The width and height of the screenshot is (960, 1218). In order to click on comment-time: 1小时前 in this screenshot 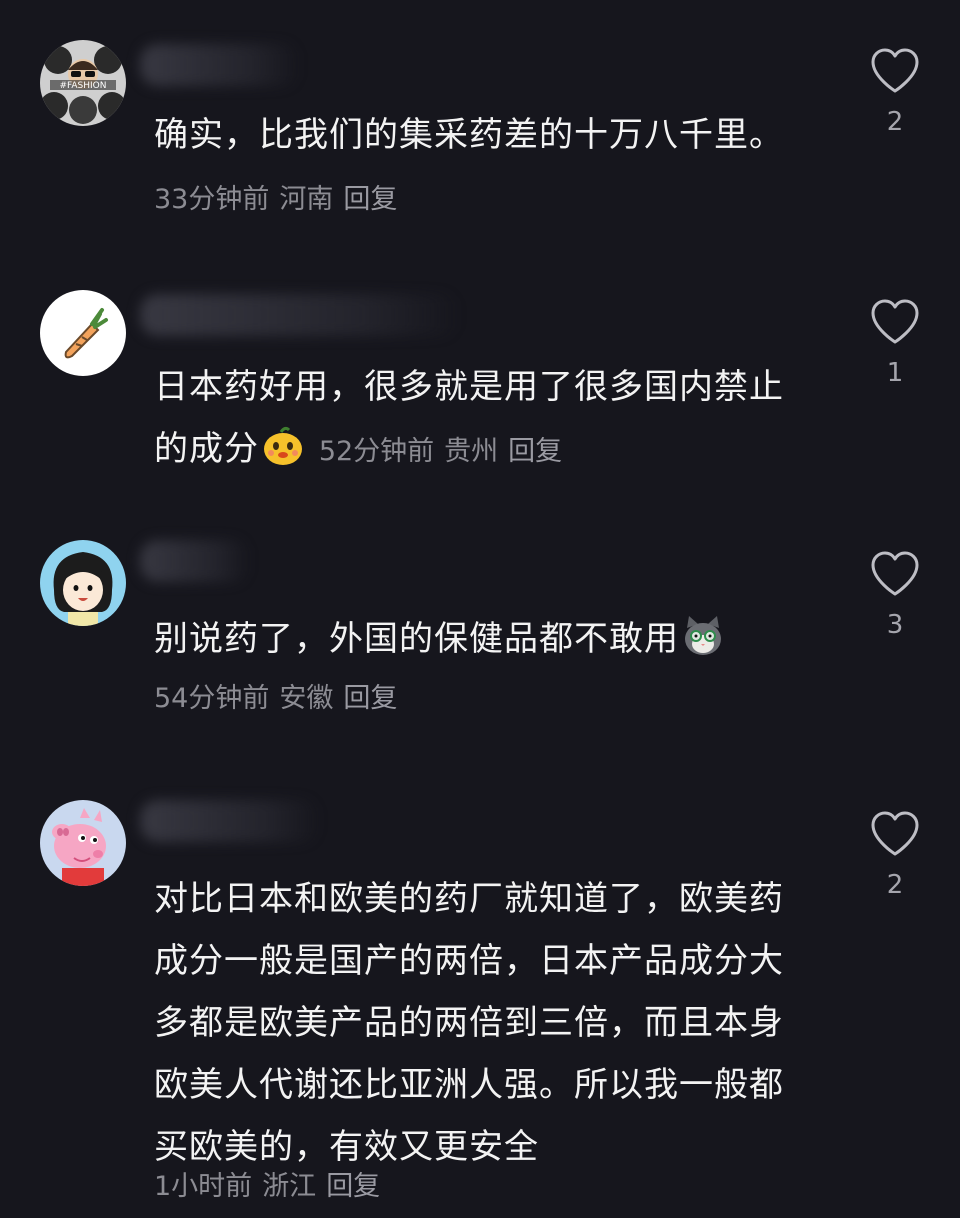, I will do `click(203, 1186)`.